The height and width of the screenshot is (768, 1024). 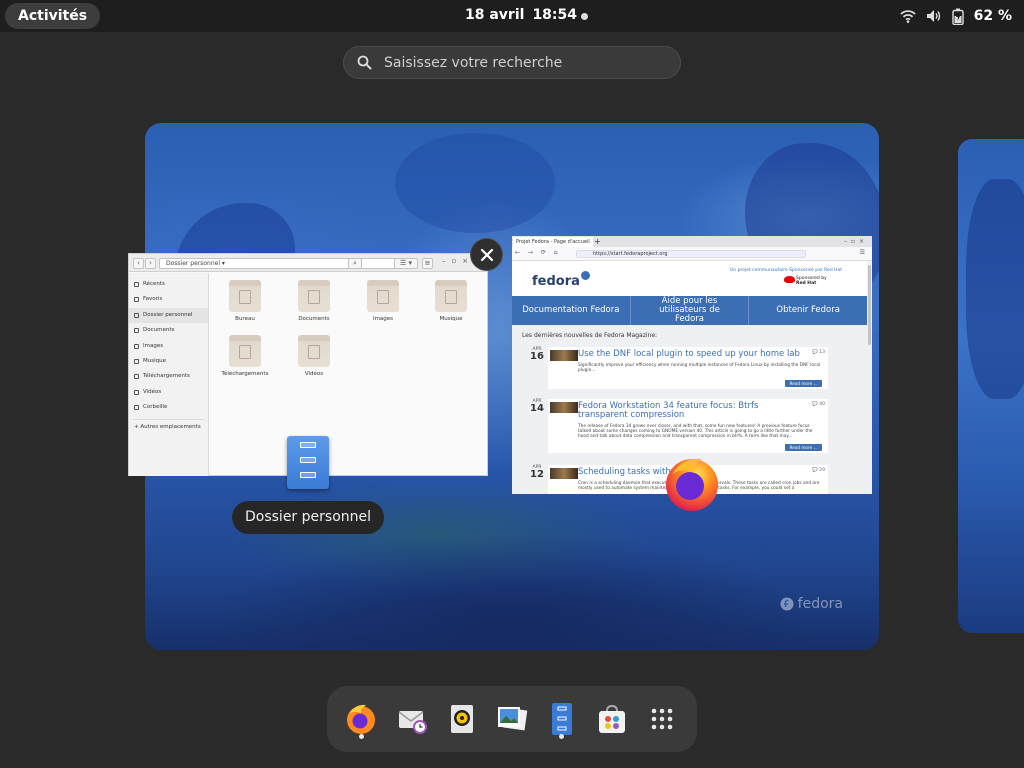 What do you see at coordinates (537, 406) in the screenshot?
I see `article-date: APR 14` at bounding box center [537, 406].